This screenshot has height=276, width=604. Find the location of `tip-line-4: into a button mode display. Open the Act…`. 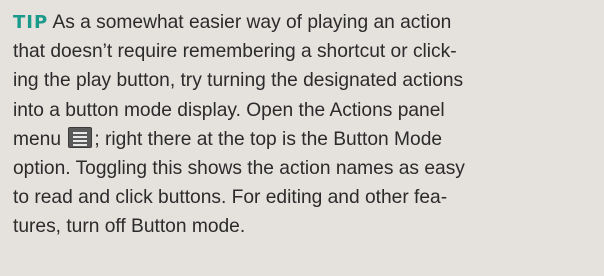

tip-line-4: into a button mode display. Open the Act… is located at coordinates (229, 110).